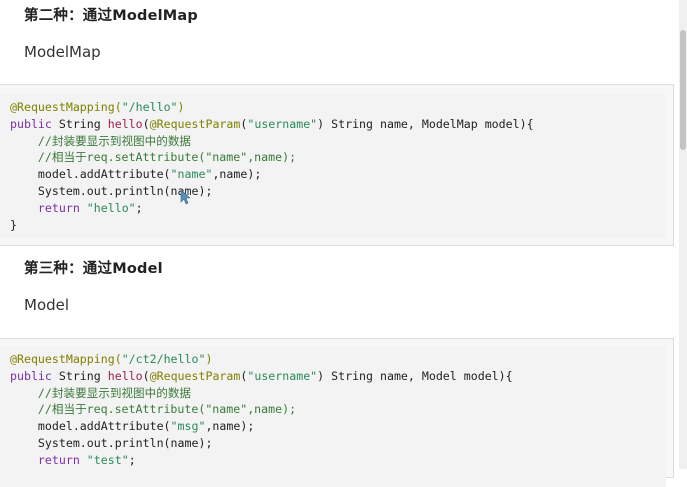 Image resolution: width=687 pixels, height=487 pixels. What do you see at coordinates (47, 305) in the screenshot?
I see `section-subtitle-model: Model` at bounding box center [47, 305].